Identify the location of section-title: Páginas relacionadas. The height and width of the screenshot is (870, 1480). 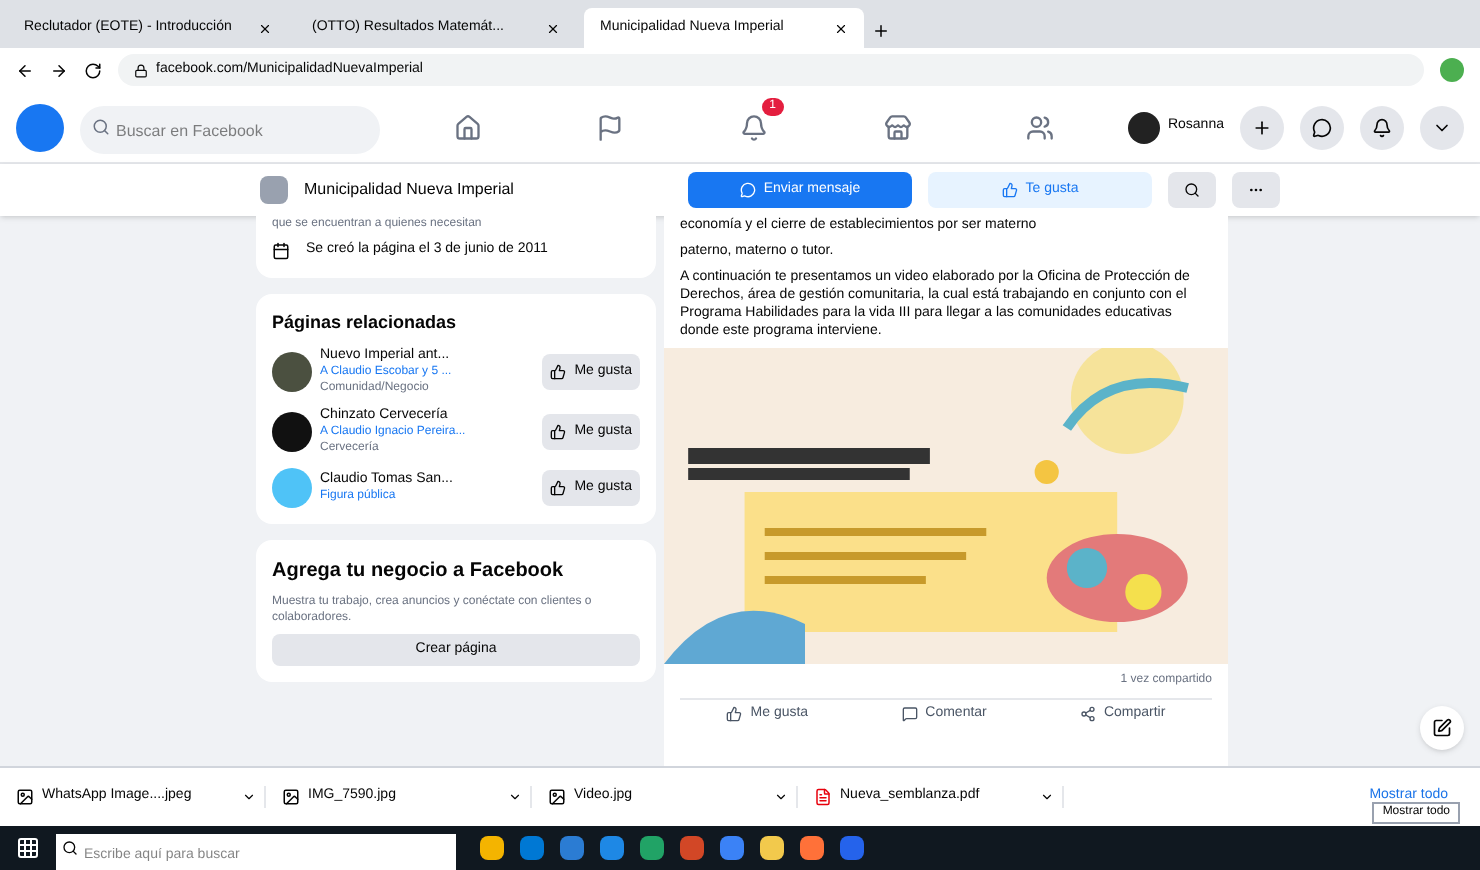
(365, 322).